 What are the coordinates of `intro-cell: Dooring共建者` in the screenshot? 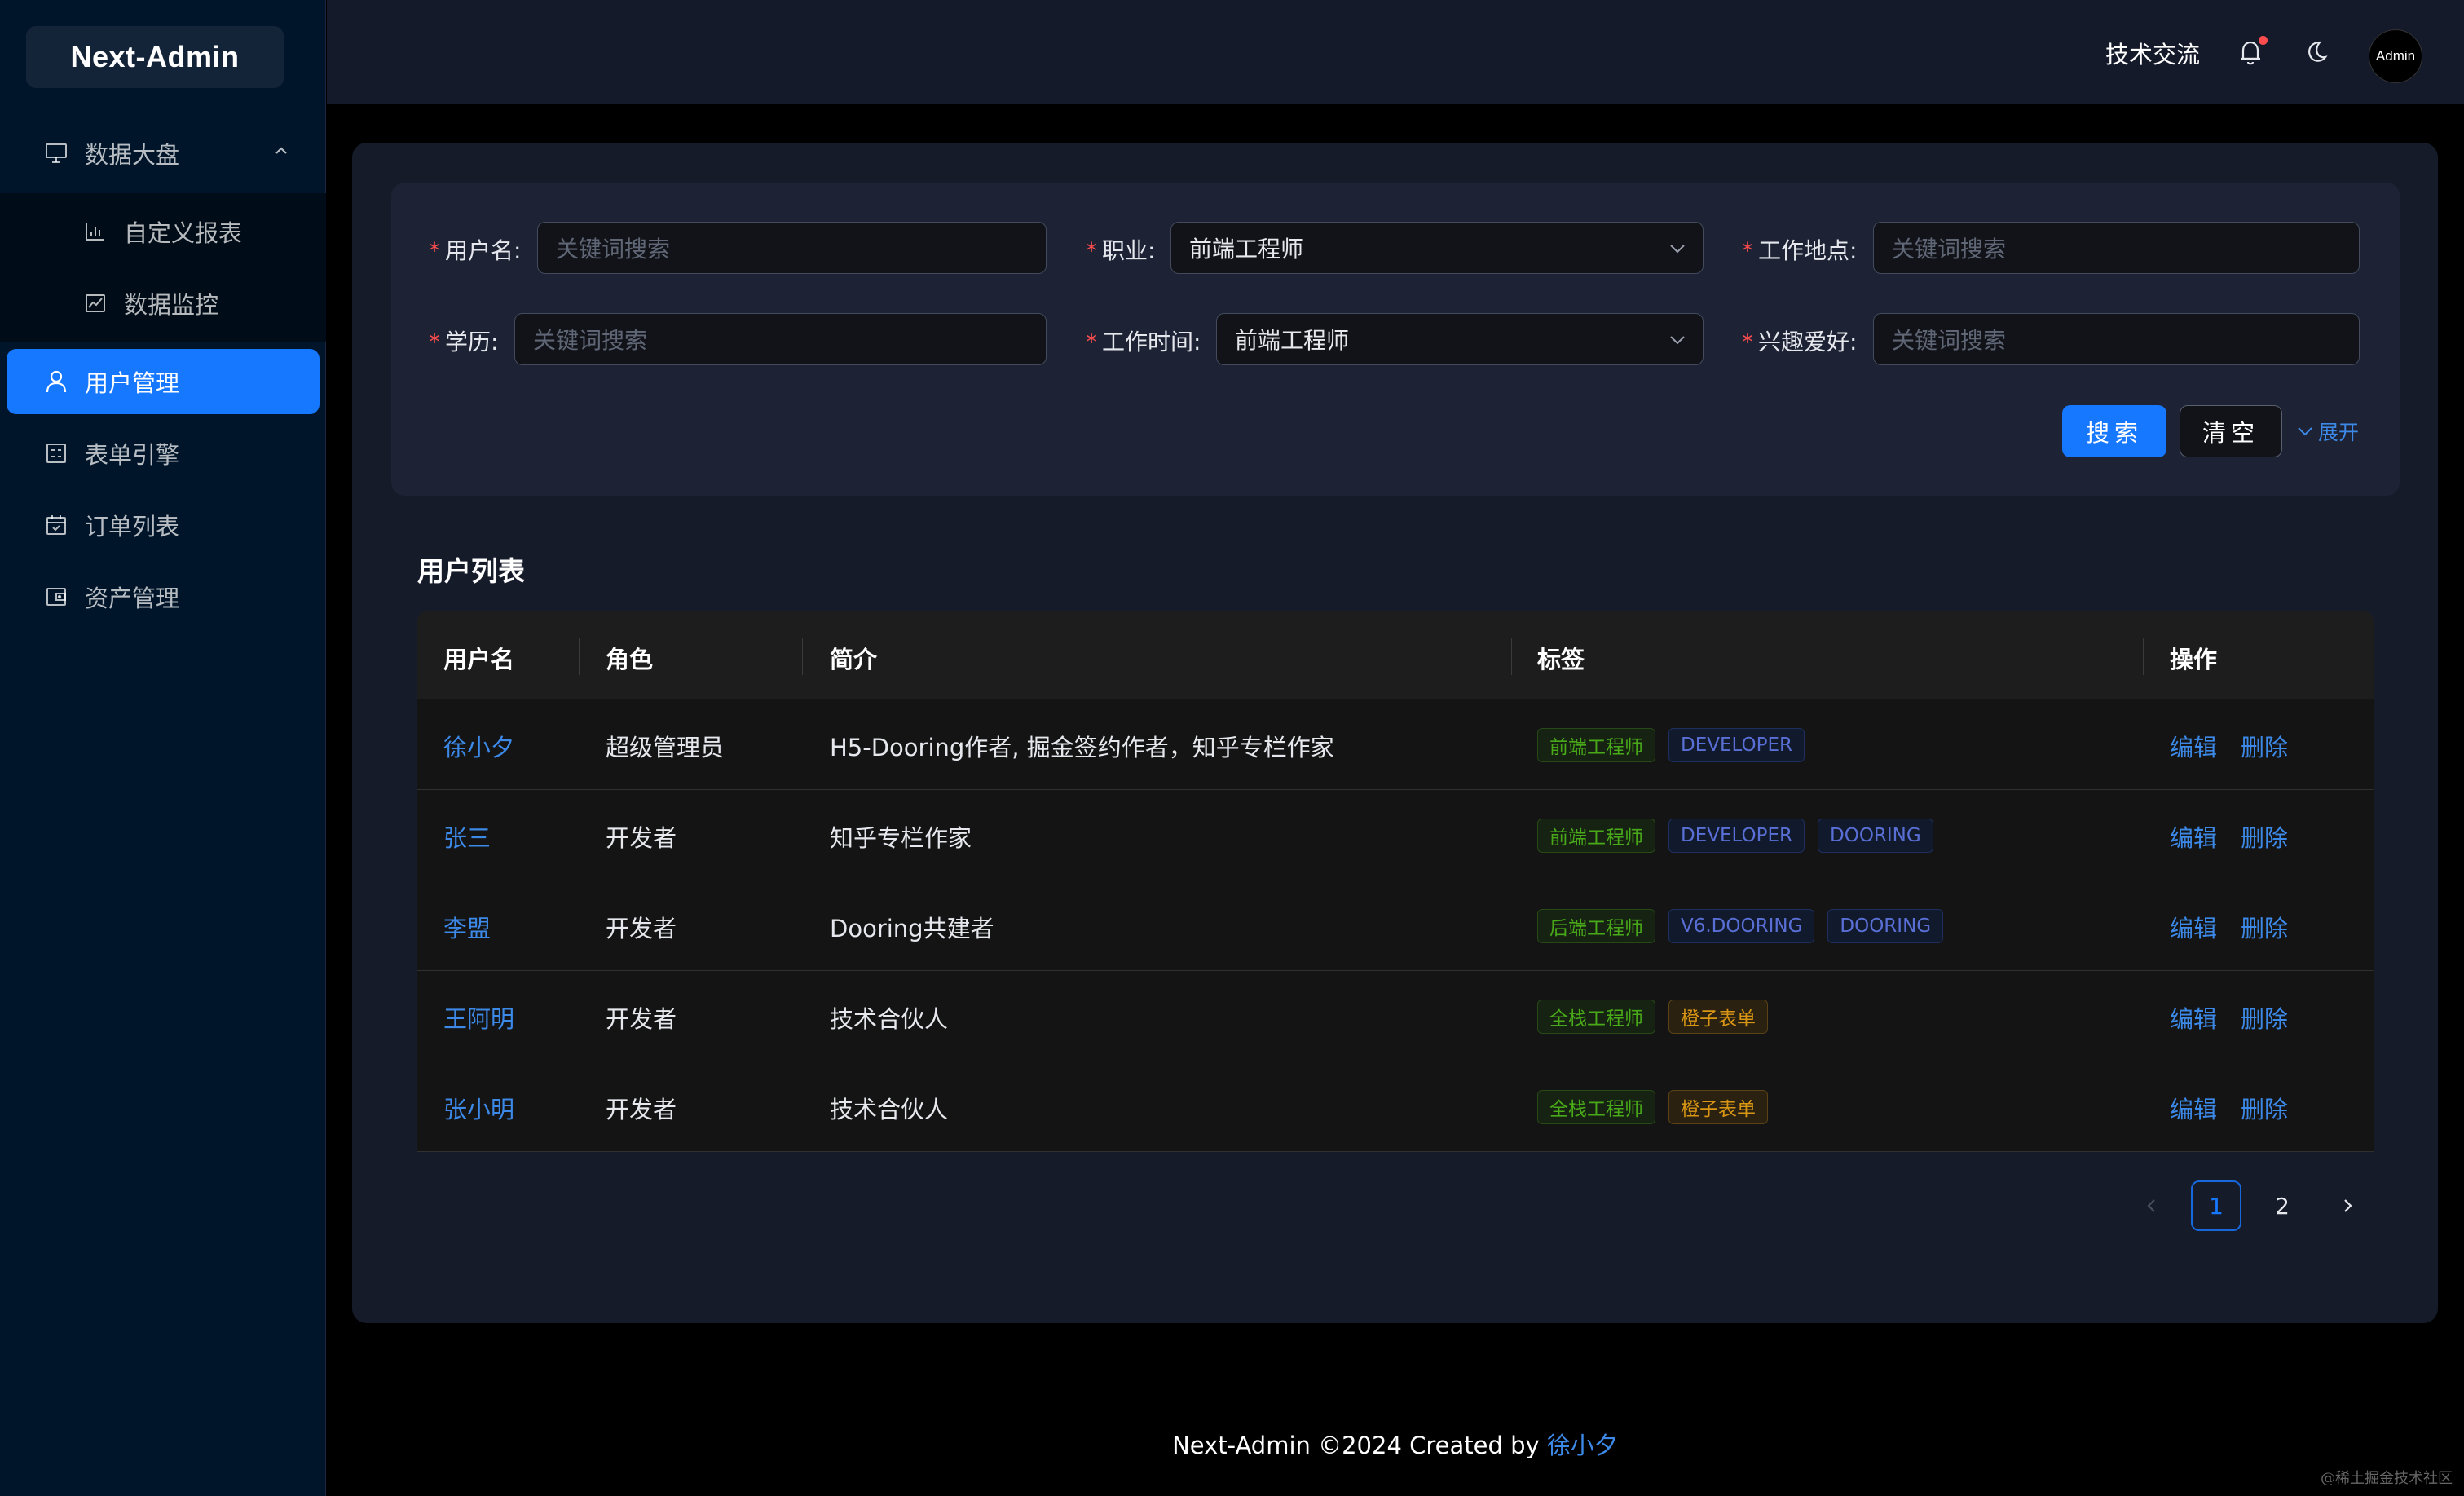 It's located at (912, 928).